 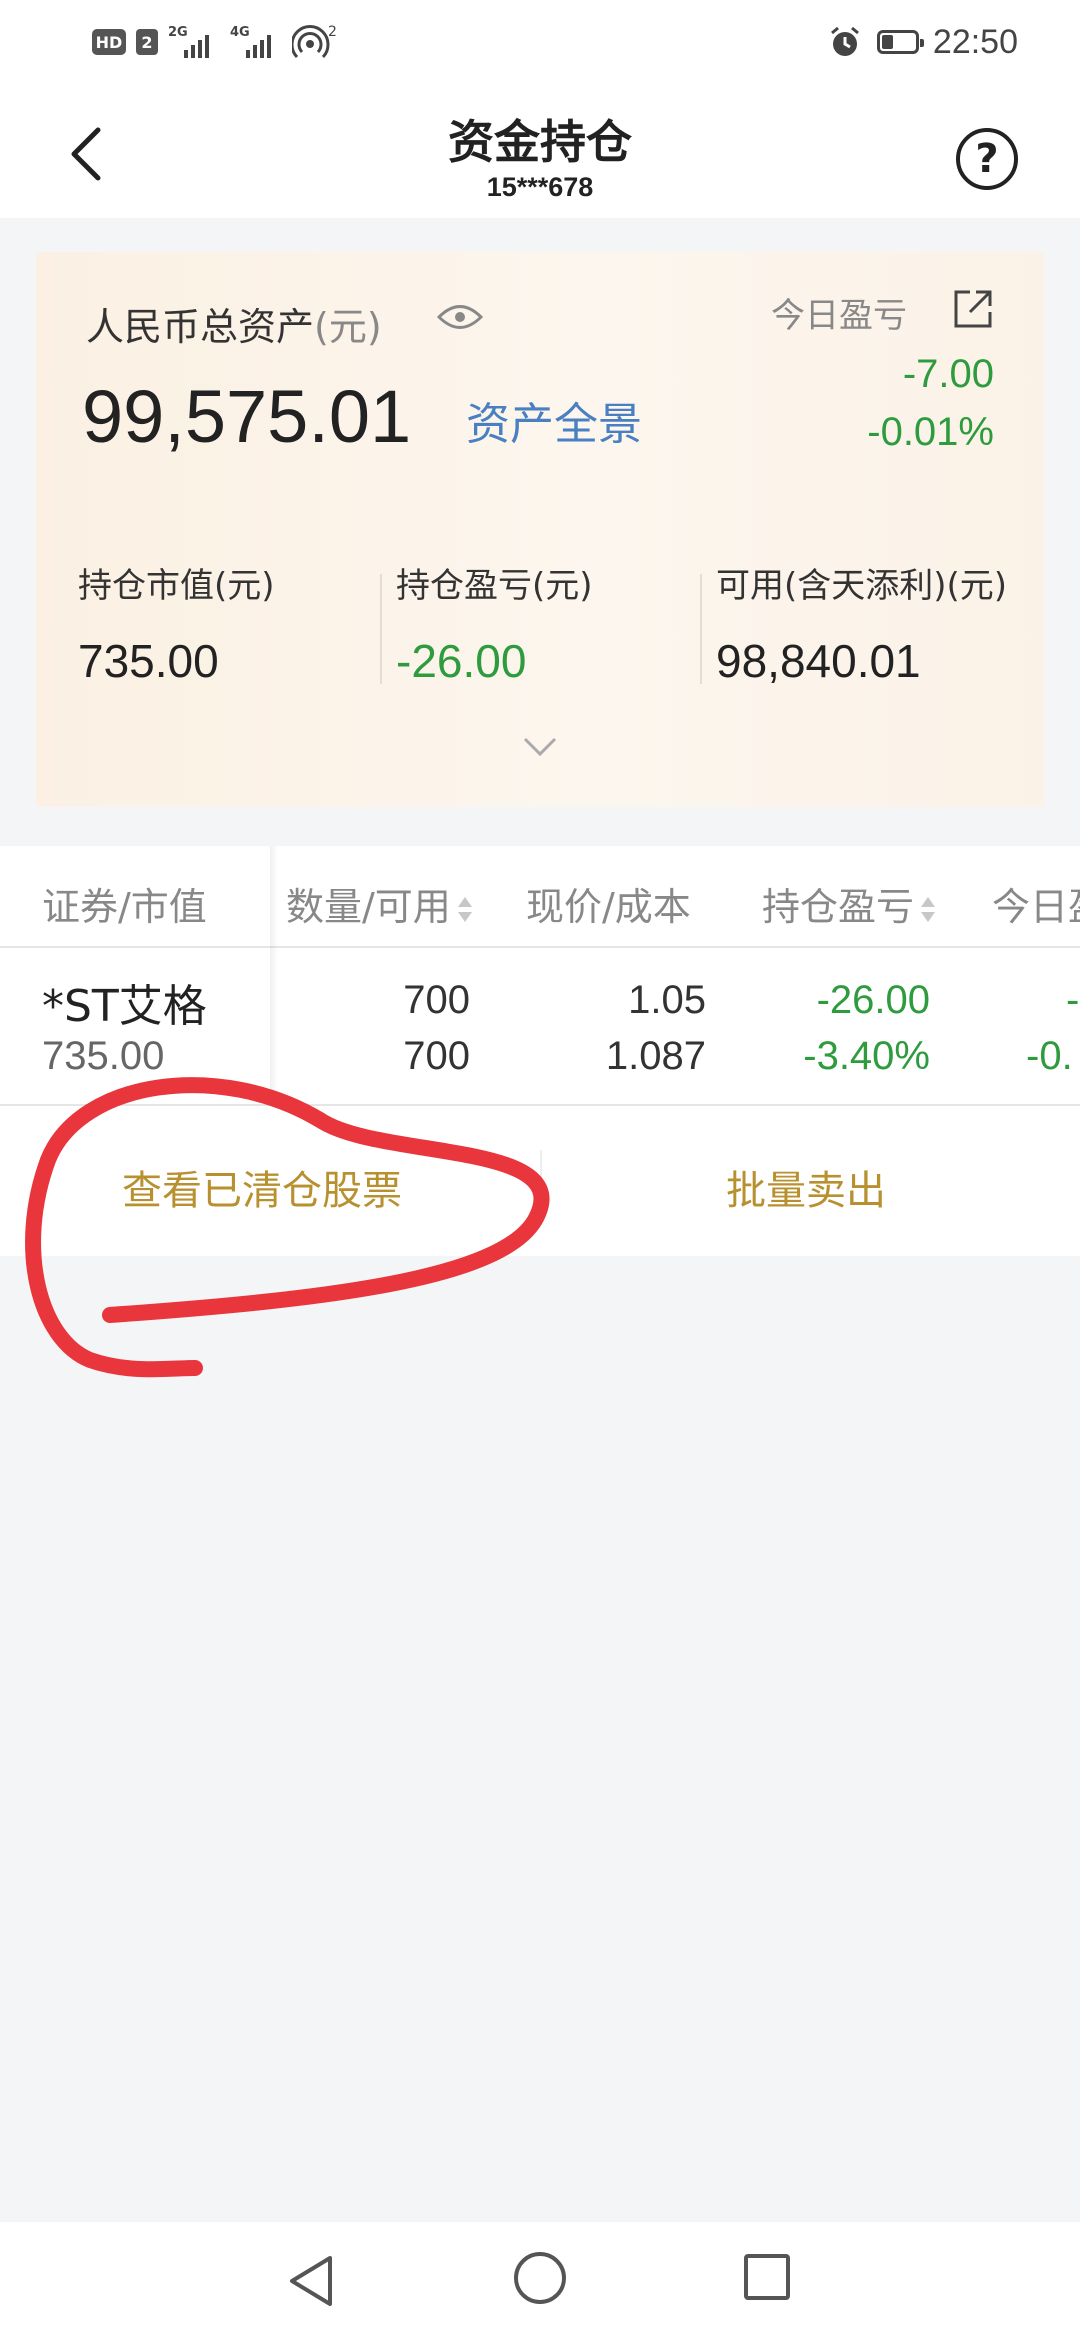 I want to click on status-left: HD 2 2G 4G 2, so click(x=216, y=42).